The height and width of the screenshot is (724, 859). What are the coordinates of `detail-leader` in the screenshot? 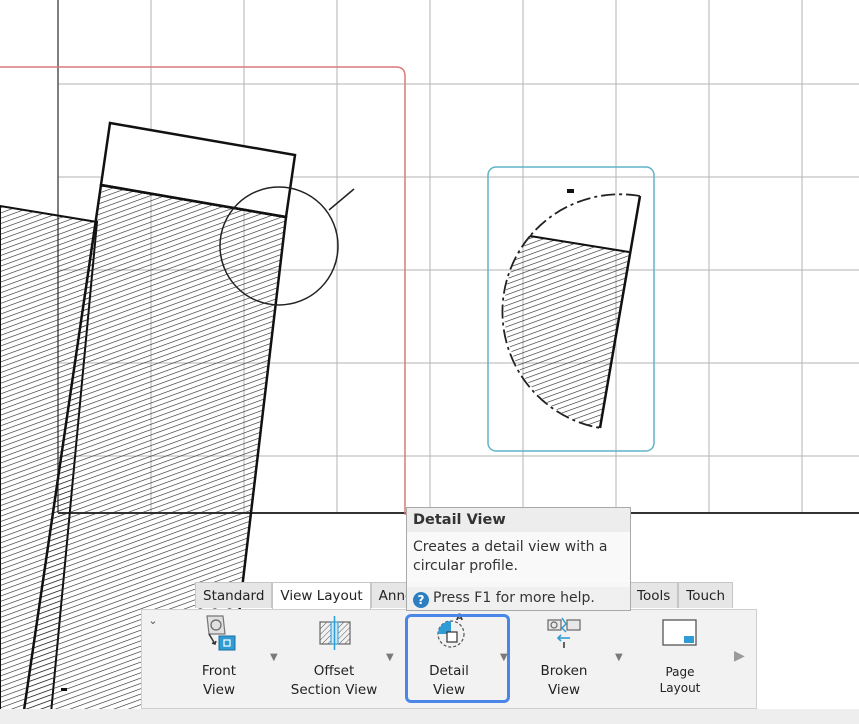 It's located at (341, 199).